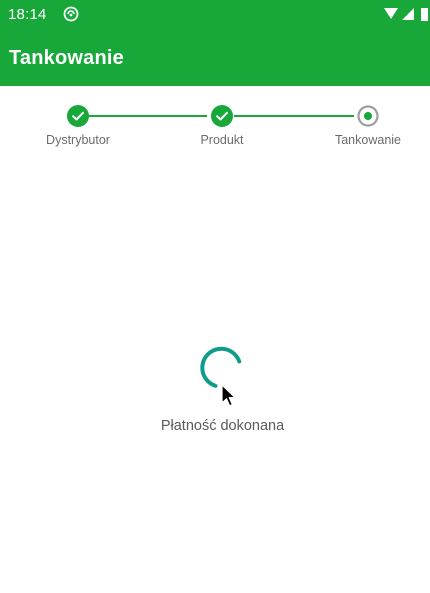  What do you see at coordinates (215, 15) in the screenshot?
I see `status-bar: 18:14` at bounding box center [215, 15].